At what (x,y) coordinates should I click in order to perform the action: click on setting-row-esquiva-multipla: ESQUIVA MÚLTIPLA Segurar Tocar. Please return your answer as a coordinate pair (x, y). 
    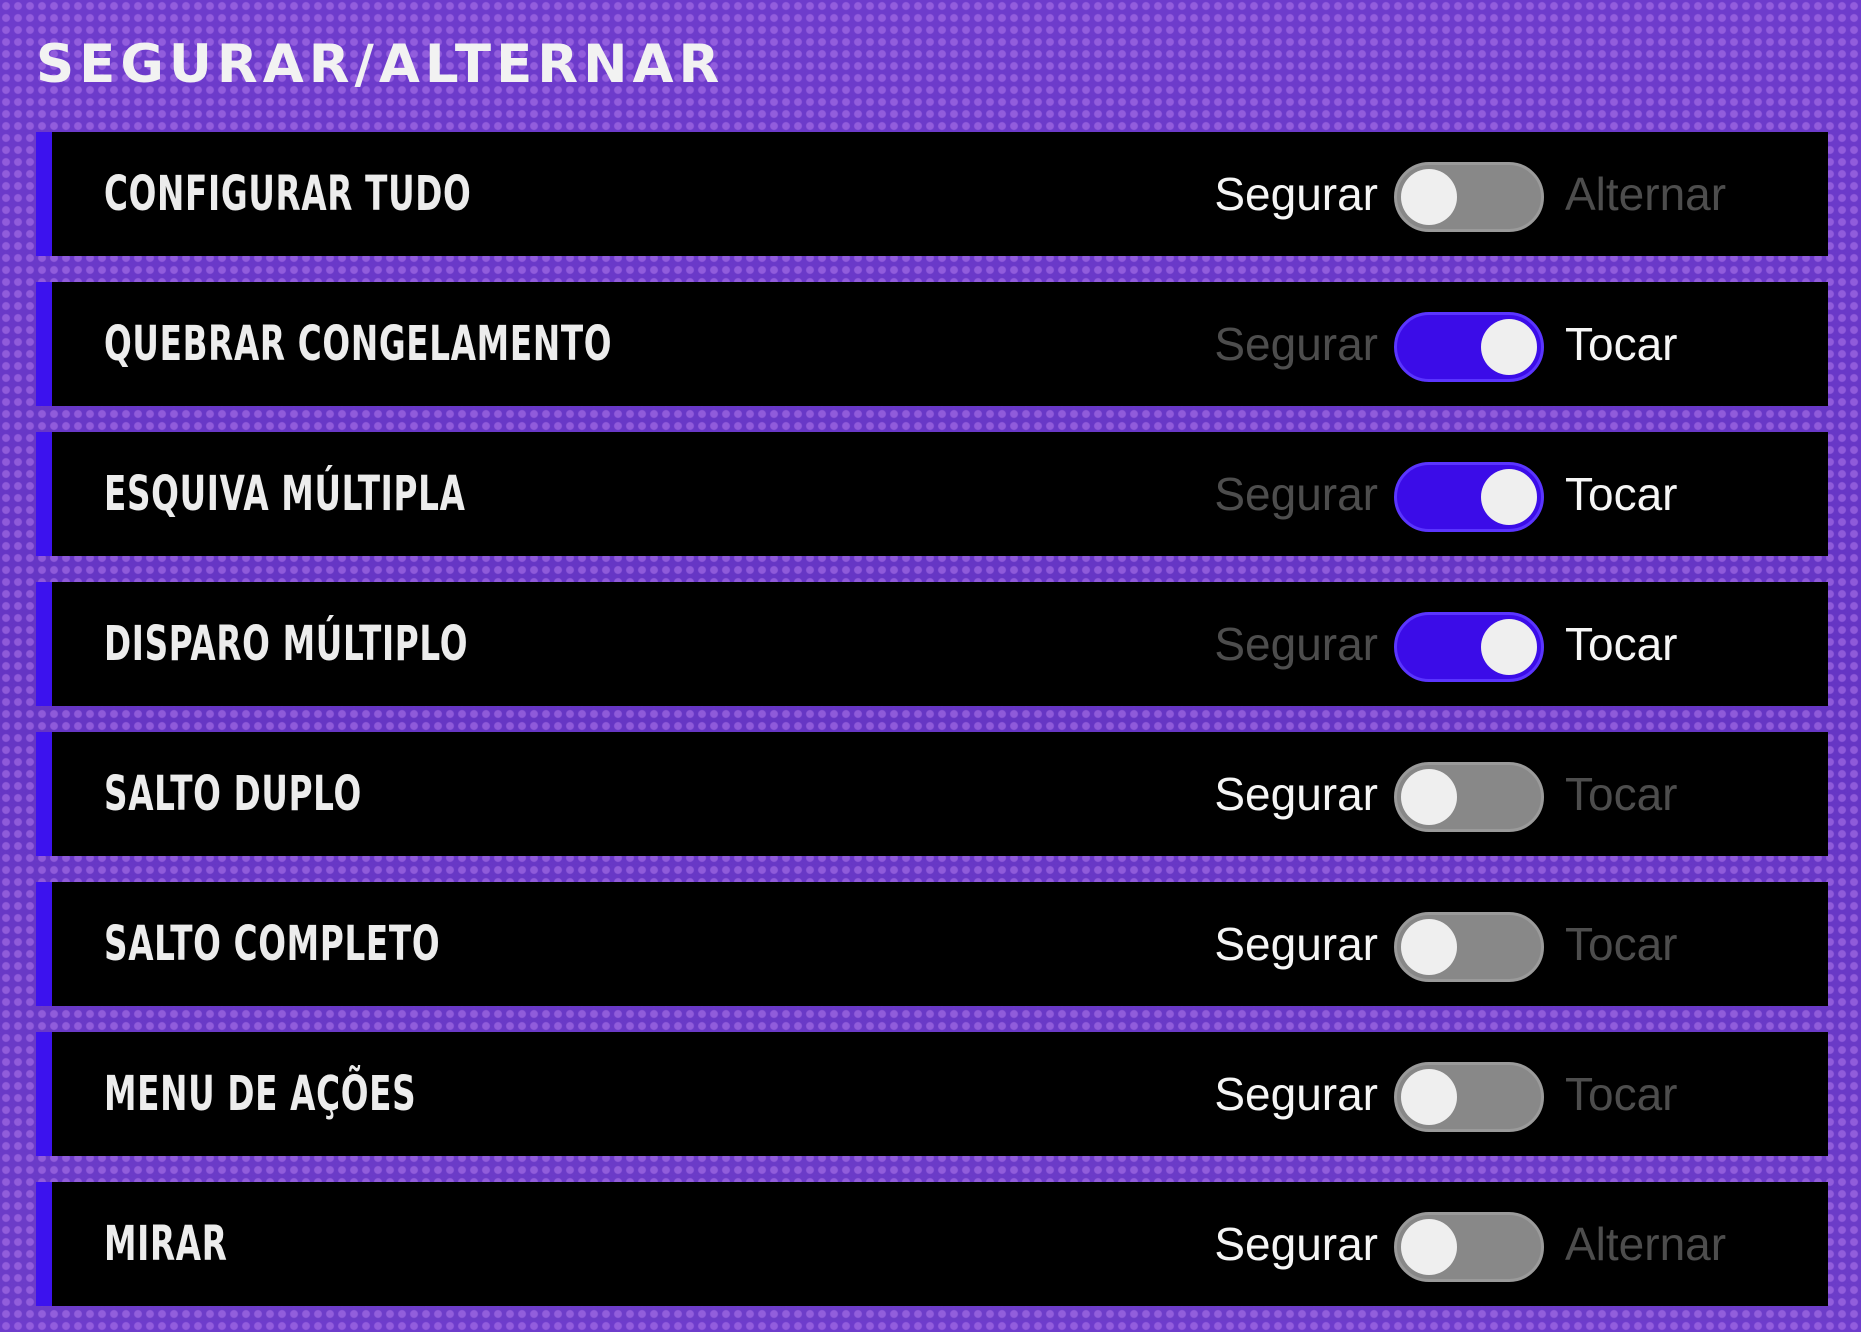
    Looking at the image, I should click on (932, 494).